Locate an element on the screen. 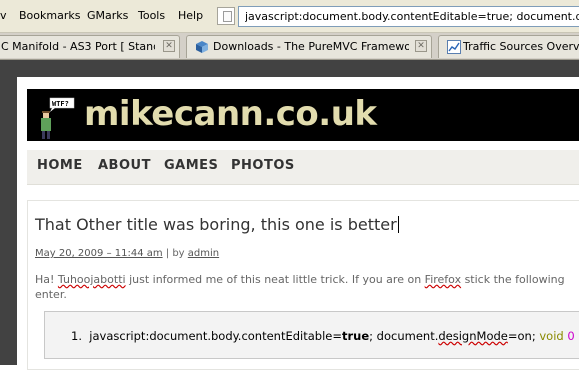 The image size is (579, 370). code-text: ; document. is located at coordinates (404, 336).